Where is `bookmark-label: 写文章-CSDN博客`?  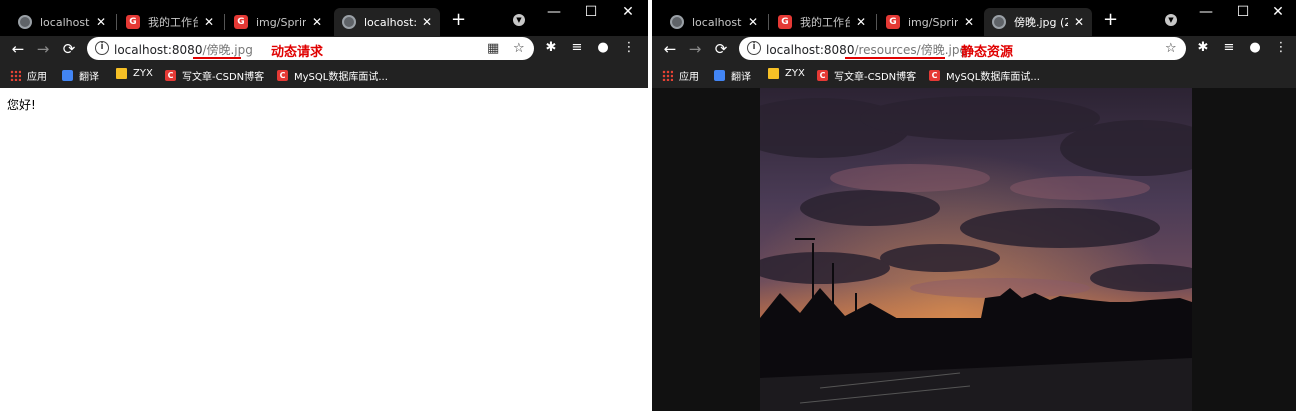 bookmark-label: 写文章-CSDN博客 is located at coordinates (875, 77).